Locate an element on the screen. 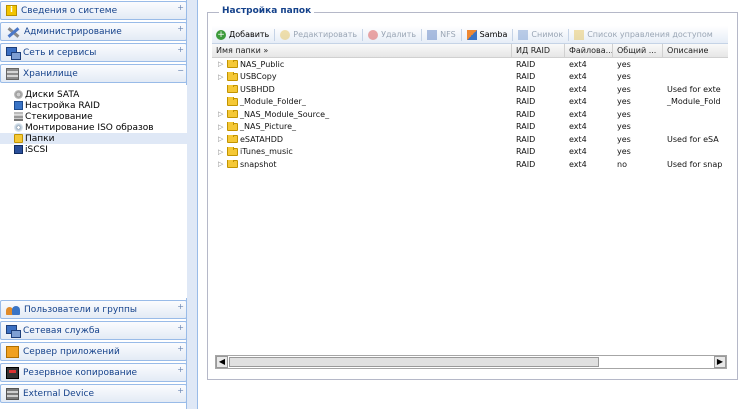  table-row: ▷ _NAS_Picture_ RAID ext4 yes is located at coordinates (470, 127).